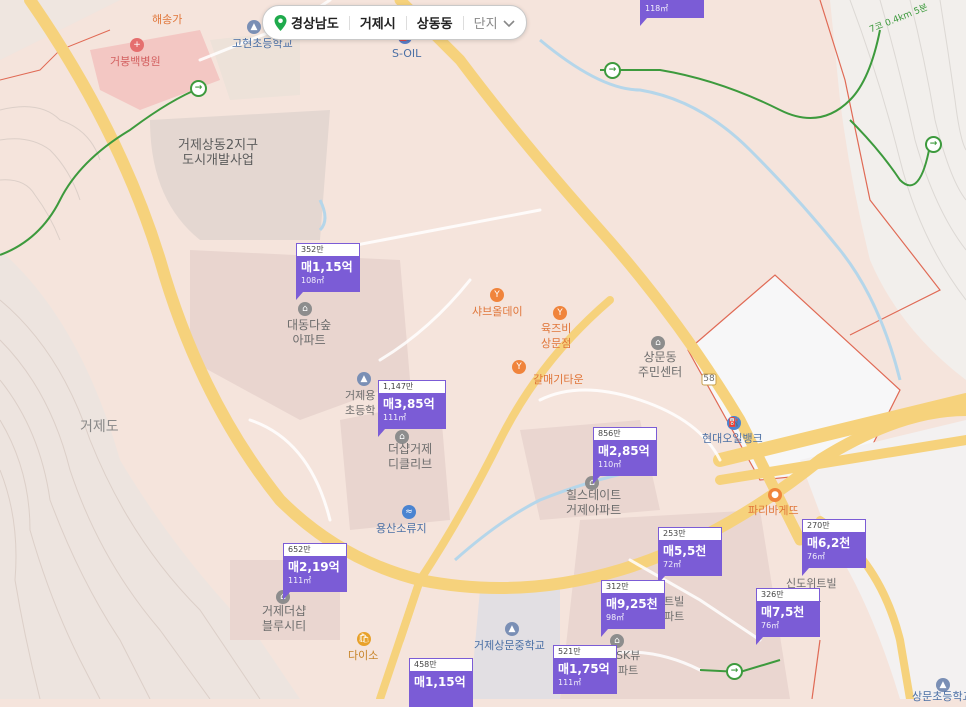 The width and height of the screenshot is (966, 707). What do you see at coordinates (412, 408) in the screenshot?
I see `listing-marker: 1,147만 매3,85억 111㎡` at bounding box center [412, 408].